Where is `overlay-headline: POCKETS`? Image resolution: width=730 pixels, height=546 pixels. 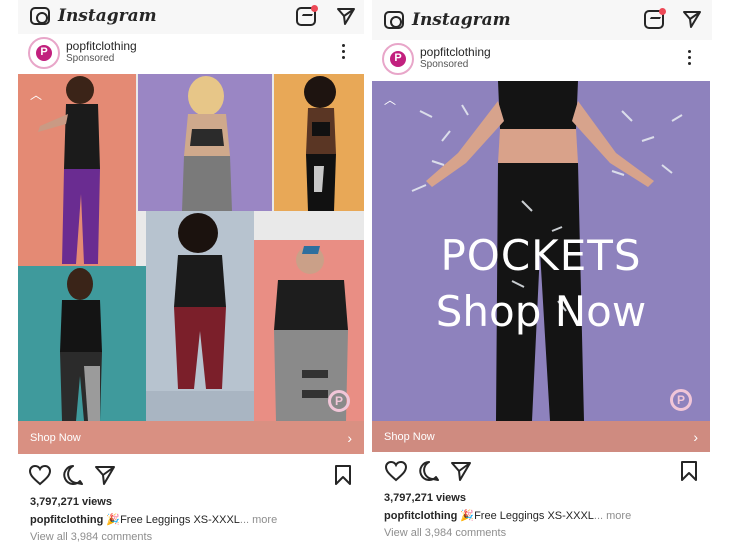 overlay-headline: POCKETS is located at coordinates (541, 255).